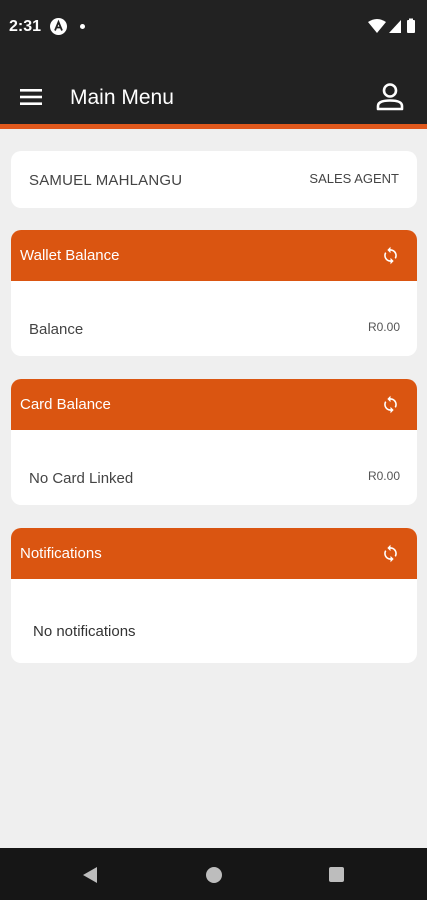  Describe the element at coordinates (122, 97) in the screenshot. I see `page-title: Main Menu` at that location.